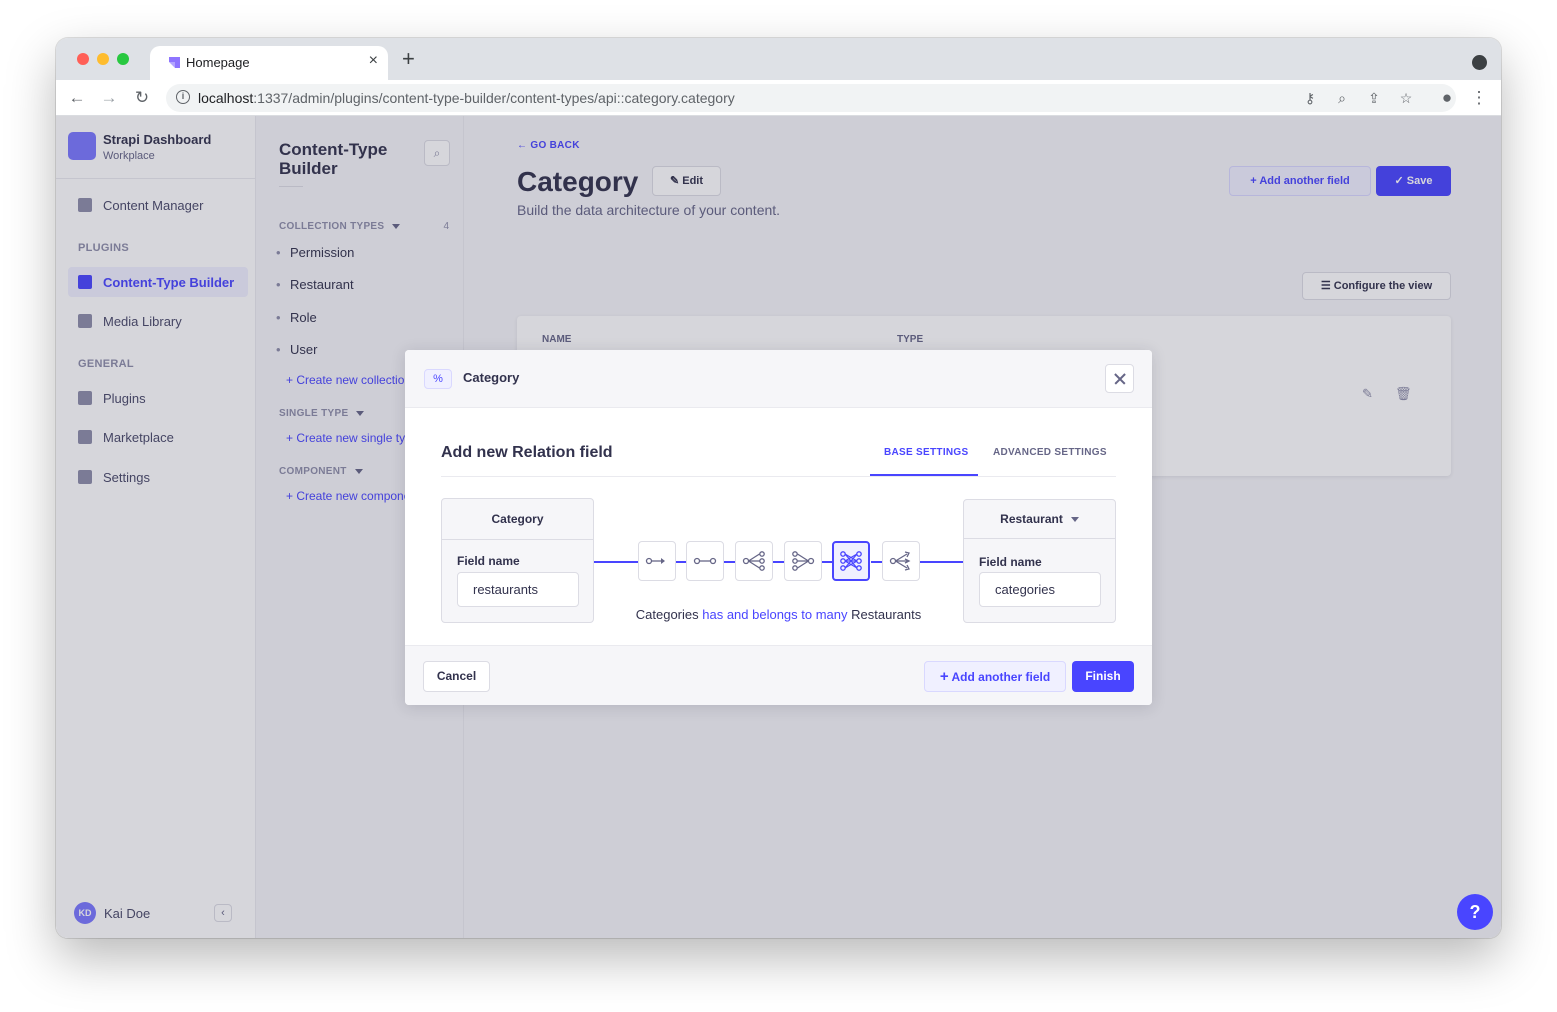 The height and width of the screenshot is (1012, 1557). I want to click on relation-many-to-one-button, so click(803, 561).